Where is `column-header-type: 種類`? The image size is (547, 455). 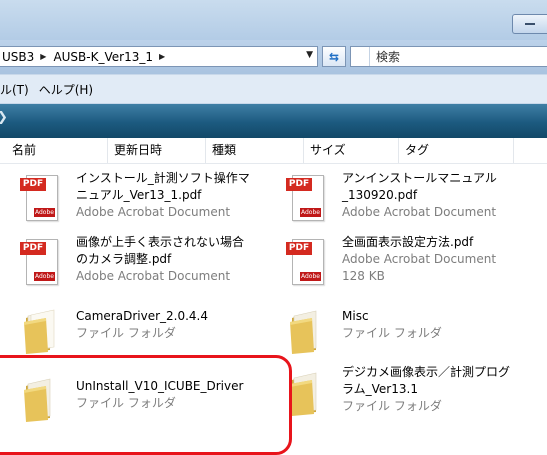 column-header-type: 種類 is located at coordinates (255, 150).